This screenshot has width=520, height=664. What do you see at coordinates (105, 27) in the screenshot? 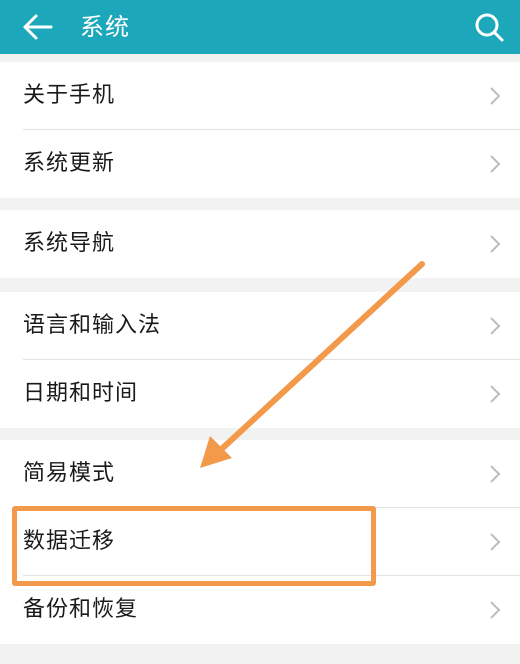
I see `page-title: 系统` at bounding box center [105, 27].